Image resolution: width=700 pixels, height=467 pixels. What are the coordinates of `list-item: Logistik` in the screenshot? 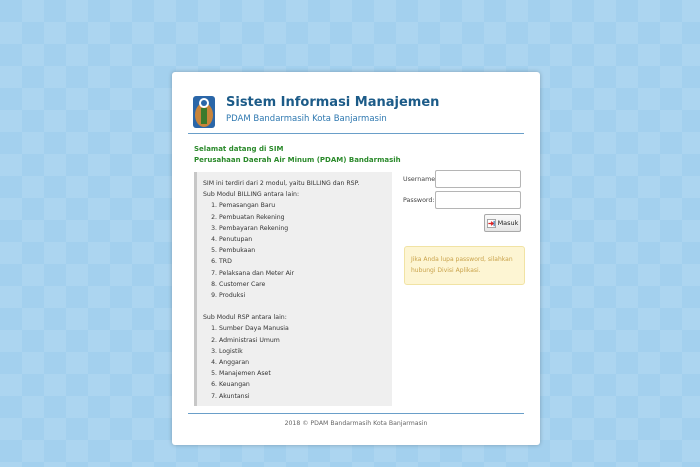 It's located at (302, 351).